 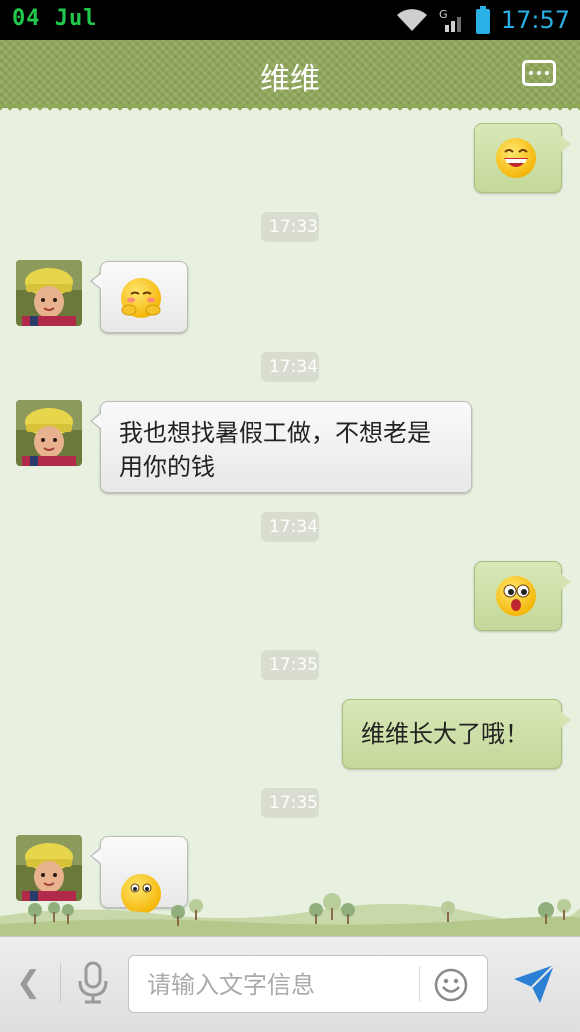 I want to click on more-icon, so click(x=539, y=73).